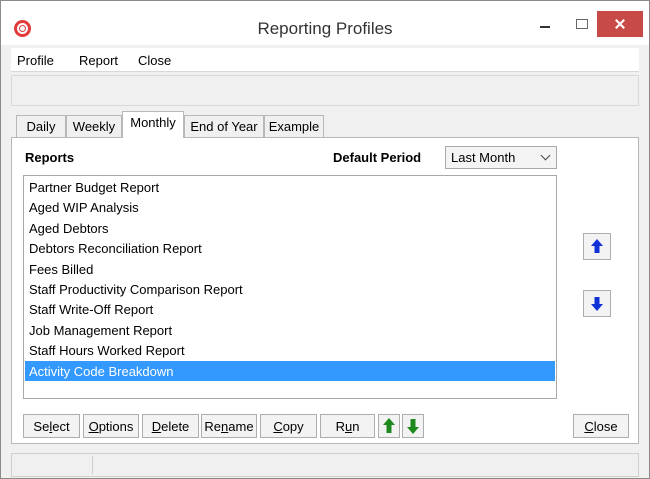 The width and height of the screenshot is (650, 479). What do you see at coordinates (61, 426) in the screenshot?
I see `select-button-label-rest: ect` at bounding box center [61, 426].